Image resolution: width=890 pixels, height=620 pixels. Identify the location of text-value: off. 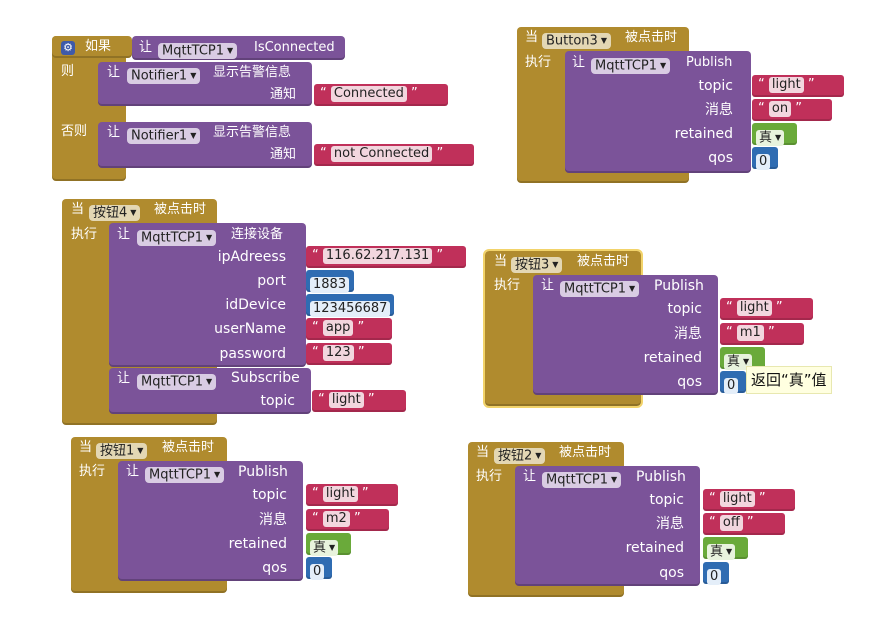
(731, 523).